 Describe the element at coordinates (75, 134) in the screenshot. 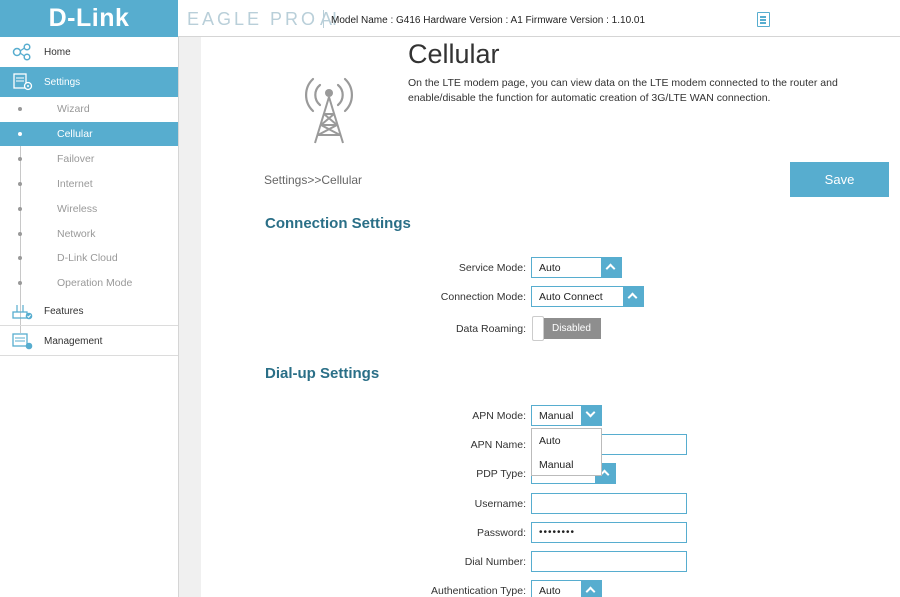

I see `sidebar-sub-label: Cellular` at that location.